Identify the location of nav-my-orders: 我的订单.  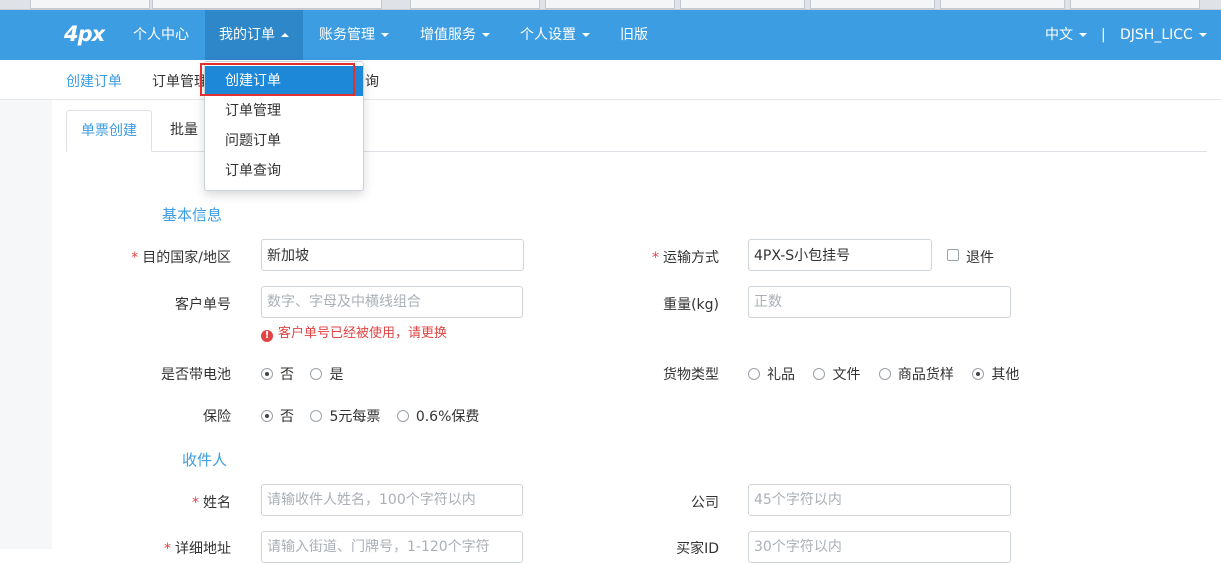
(254, 35).